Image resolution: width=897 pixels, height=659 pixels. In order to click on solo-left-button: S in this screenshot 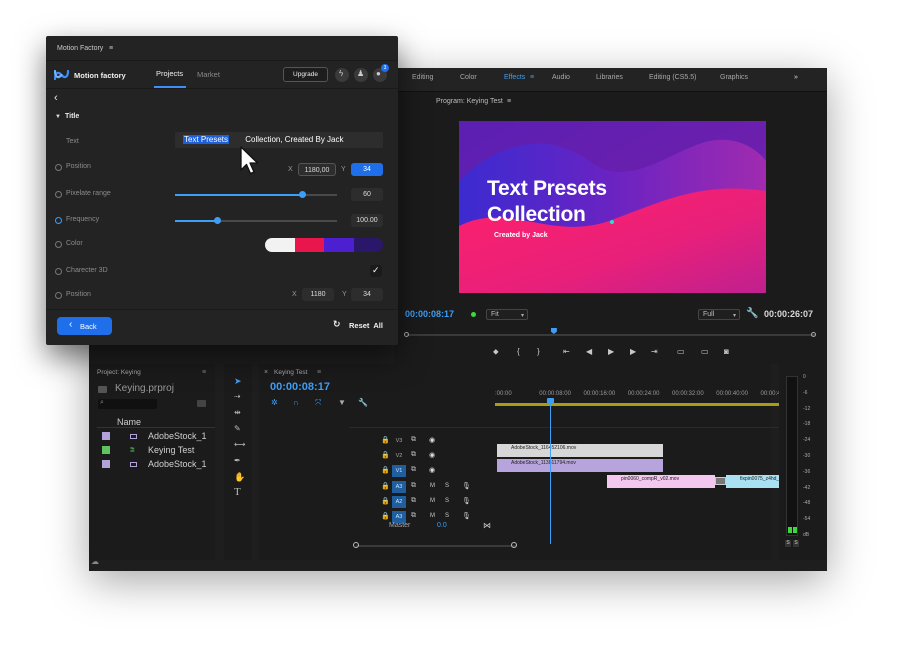, I will do `click(788, 543)`.